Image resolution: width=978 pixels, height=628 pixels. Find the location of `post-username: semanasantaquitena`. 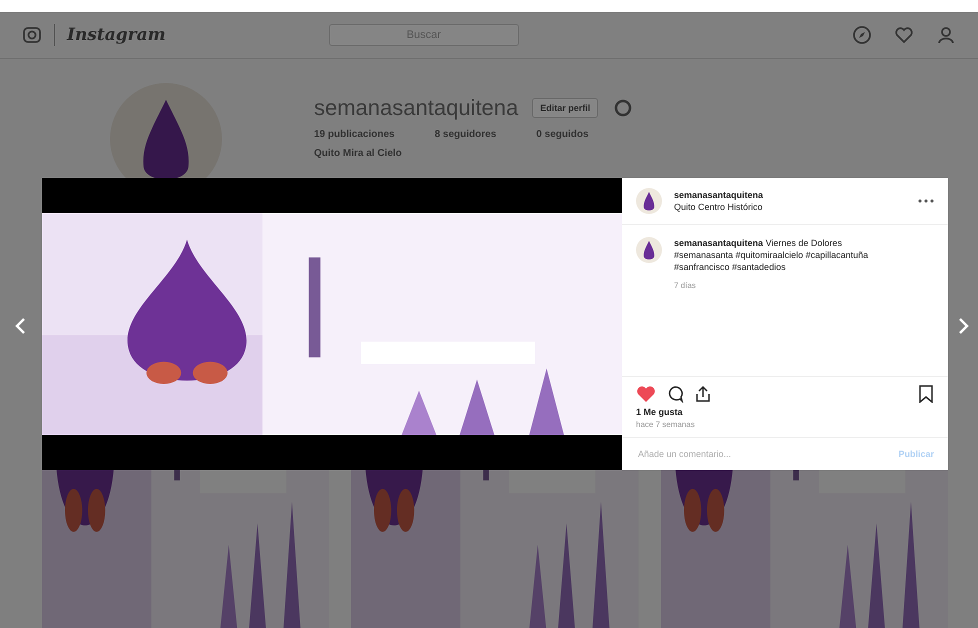

post-username: semanasantaquitena is located at coordinates (790, 195).